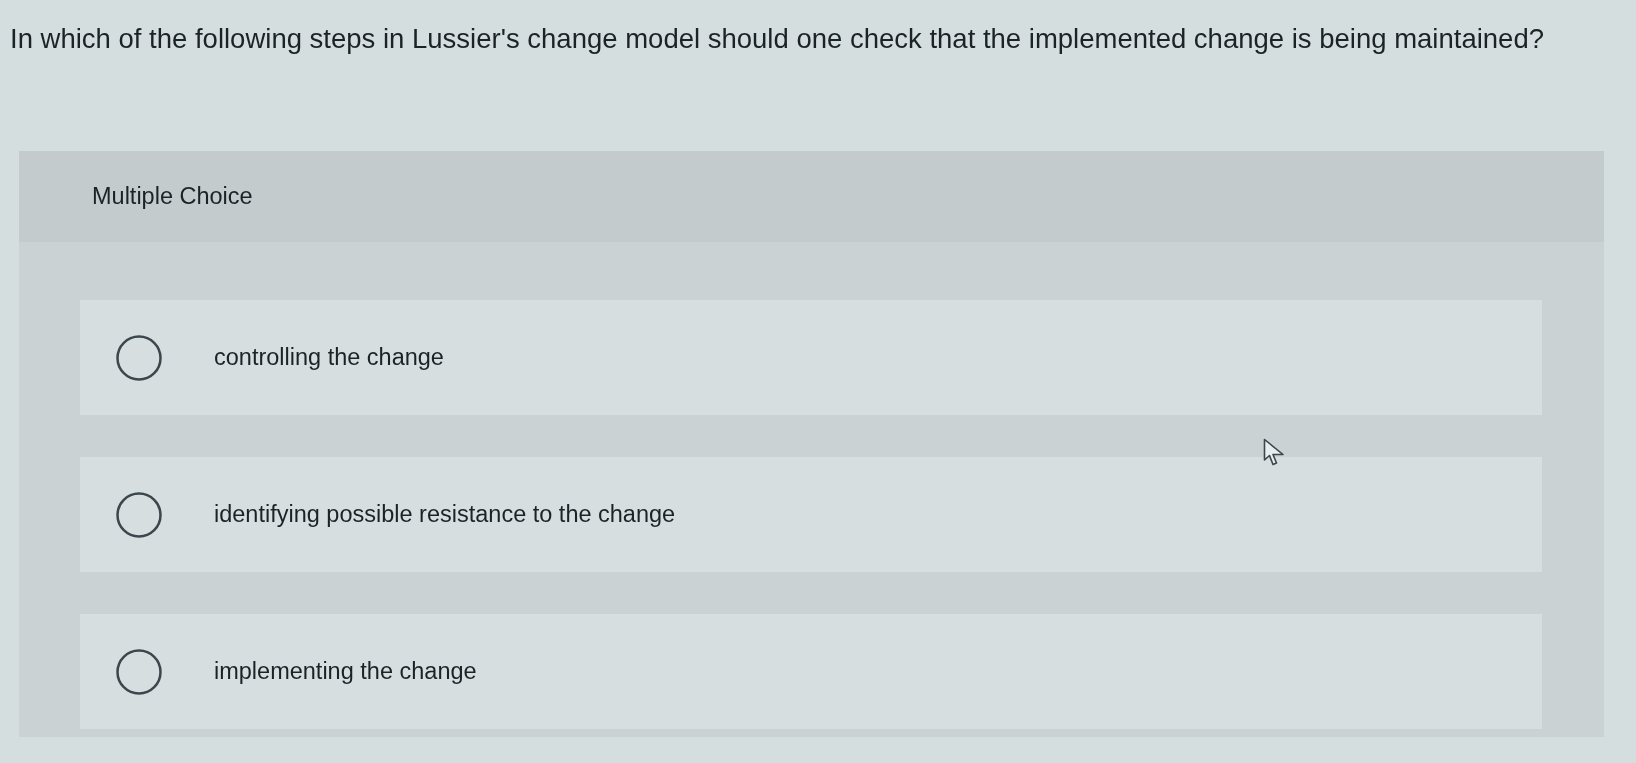 The image size is (1636, 763). What do you see at coordinates (1274, 452) in the screenshot?
I see `mouse-cursor-icon` at bounding box center [1274, 452].